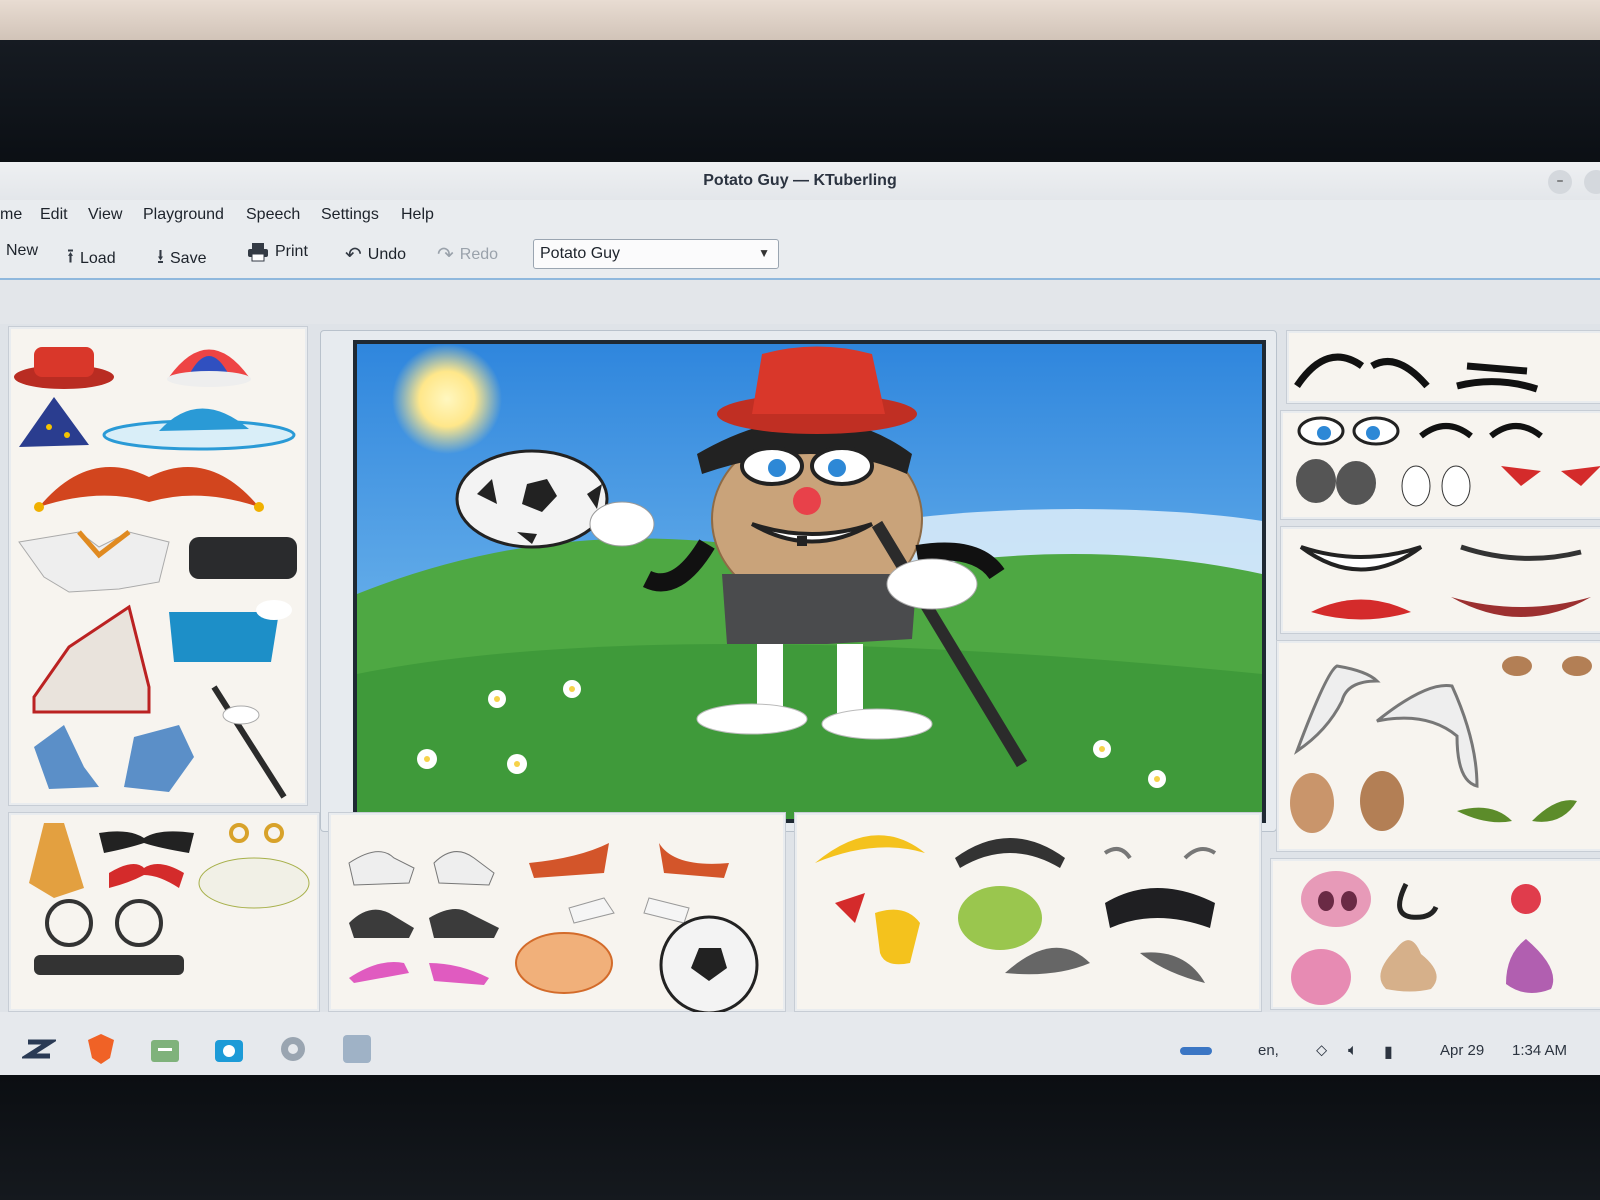 The height and width of the screenshot is (1200, 1600). I want to click on ktuberling-icon, so click(357, 1049).